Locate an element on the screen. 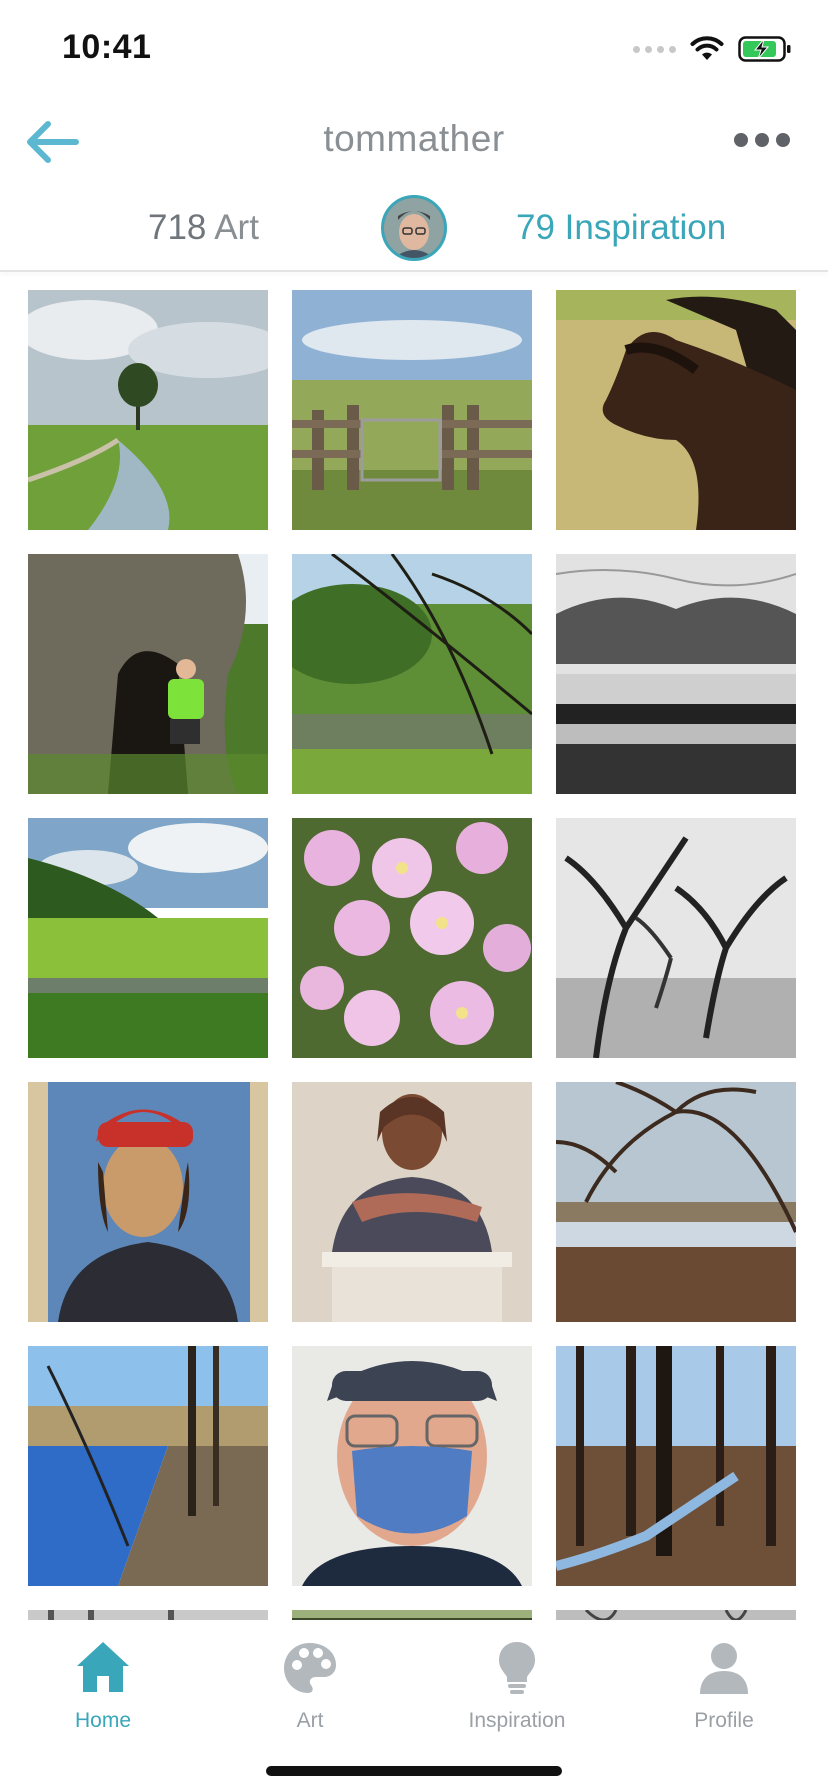 The height and width of the screenshot is (1792, 828). tab-art-label: Art is located at coordinates (310, 1720).